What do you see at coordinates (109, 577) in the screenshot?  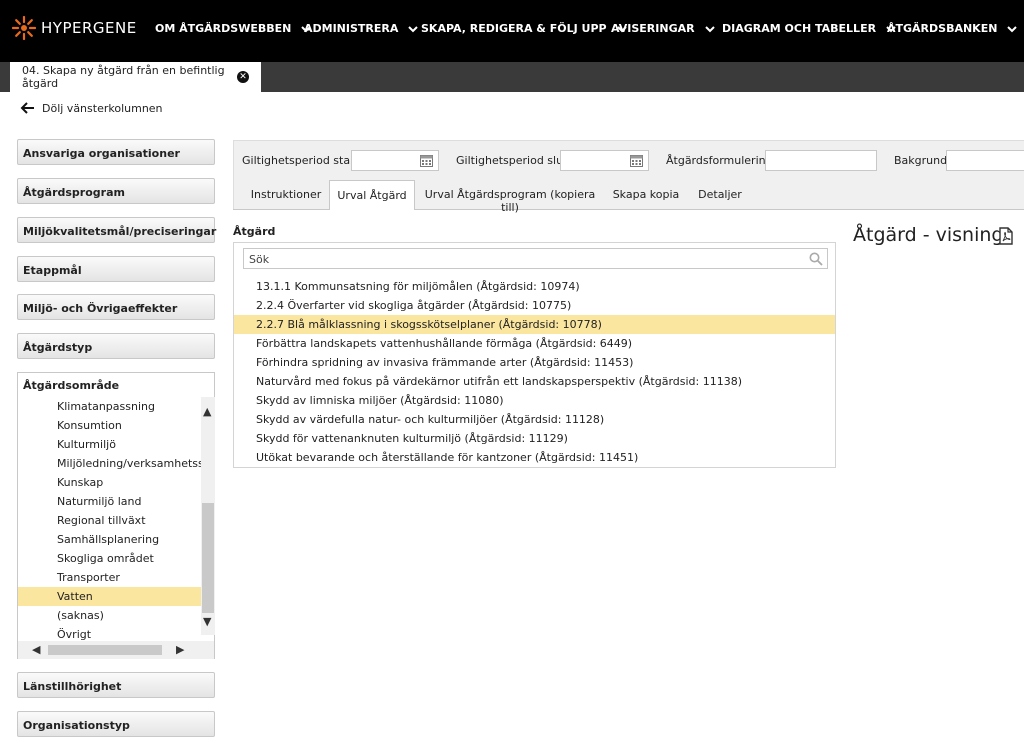 I see `list-item: Transporter` at bounding box center [109, 577].